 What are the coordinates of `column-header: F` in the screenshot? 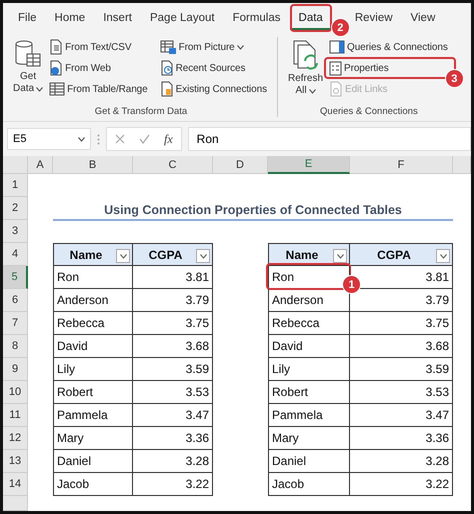 It's located at (401, 165).